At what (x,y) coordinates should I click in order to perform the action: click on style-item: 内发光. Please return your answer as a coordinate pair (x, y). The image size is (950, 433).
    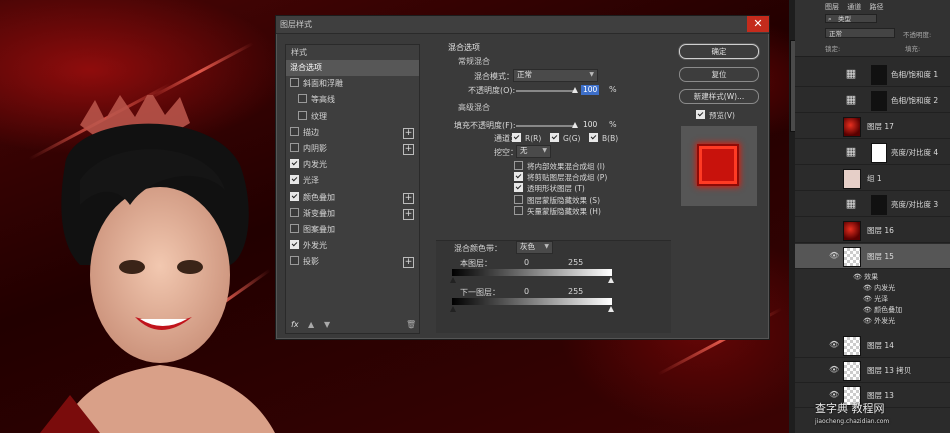
    Looking at the image, I should click on (352, 165).